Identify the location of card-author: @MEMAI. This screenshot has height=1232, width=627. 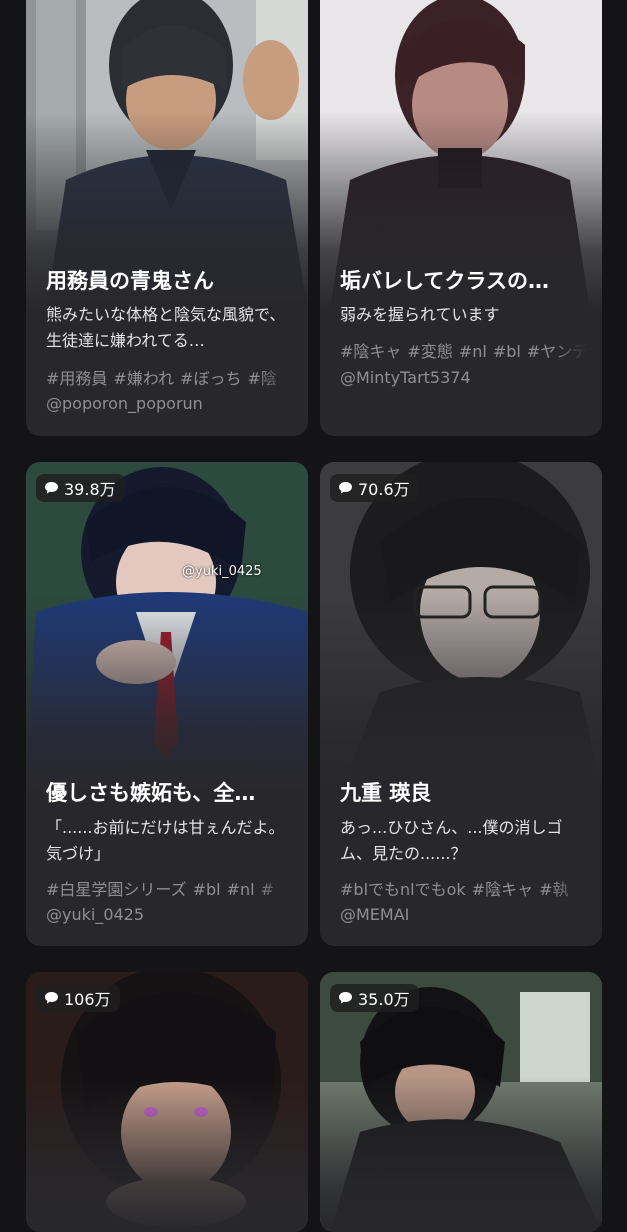
(463, 914).